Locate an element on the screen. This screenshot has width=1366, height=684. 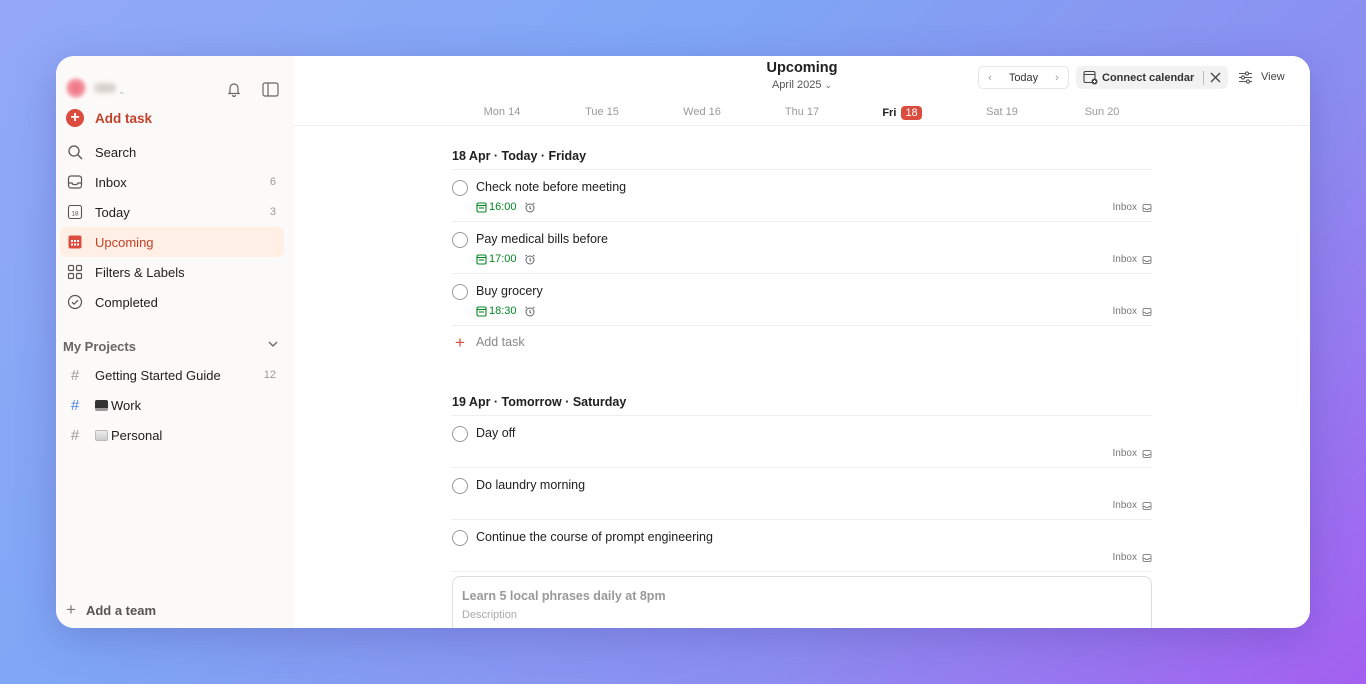
sliders-icon is located at coordinates (1245, 77).